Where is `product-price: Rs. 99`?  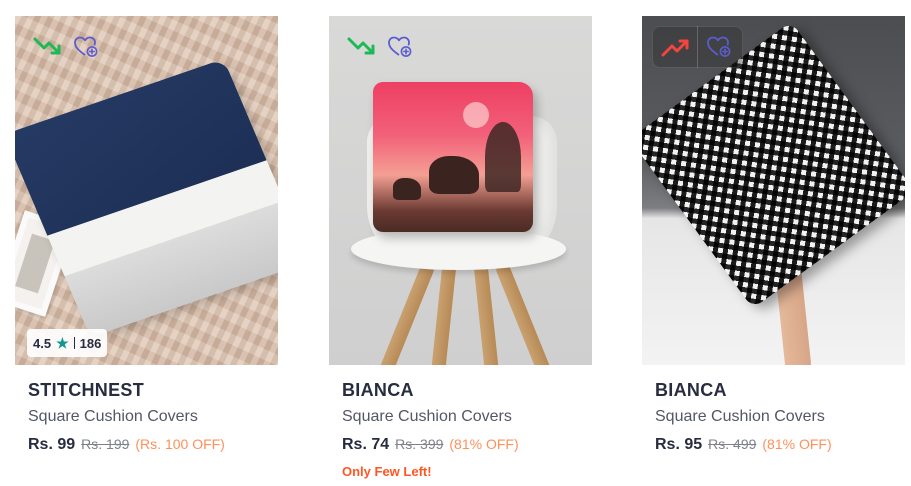
product-price: Rs. 99 is located at coordinates (52, 444).